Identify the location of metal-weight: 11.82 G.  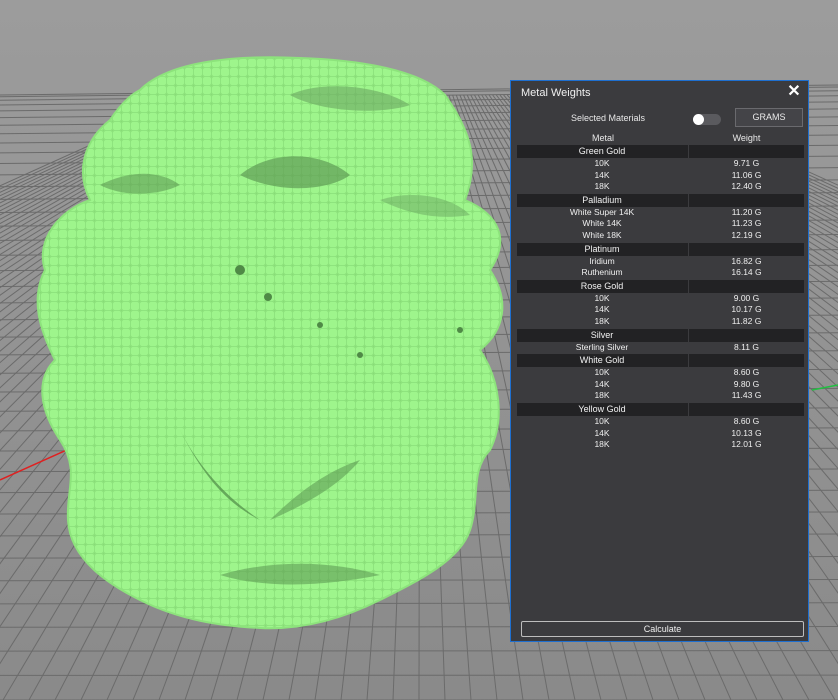
(746, 320).